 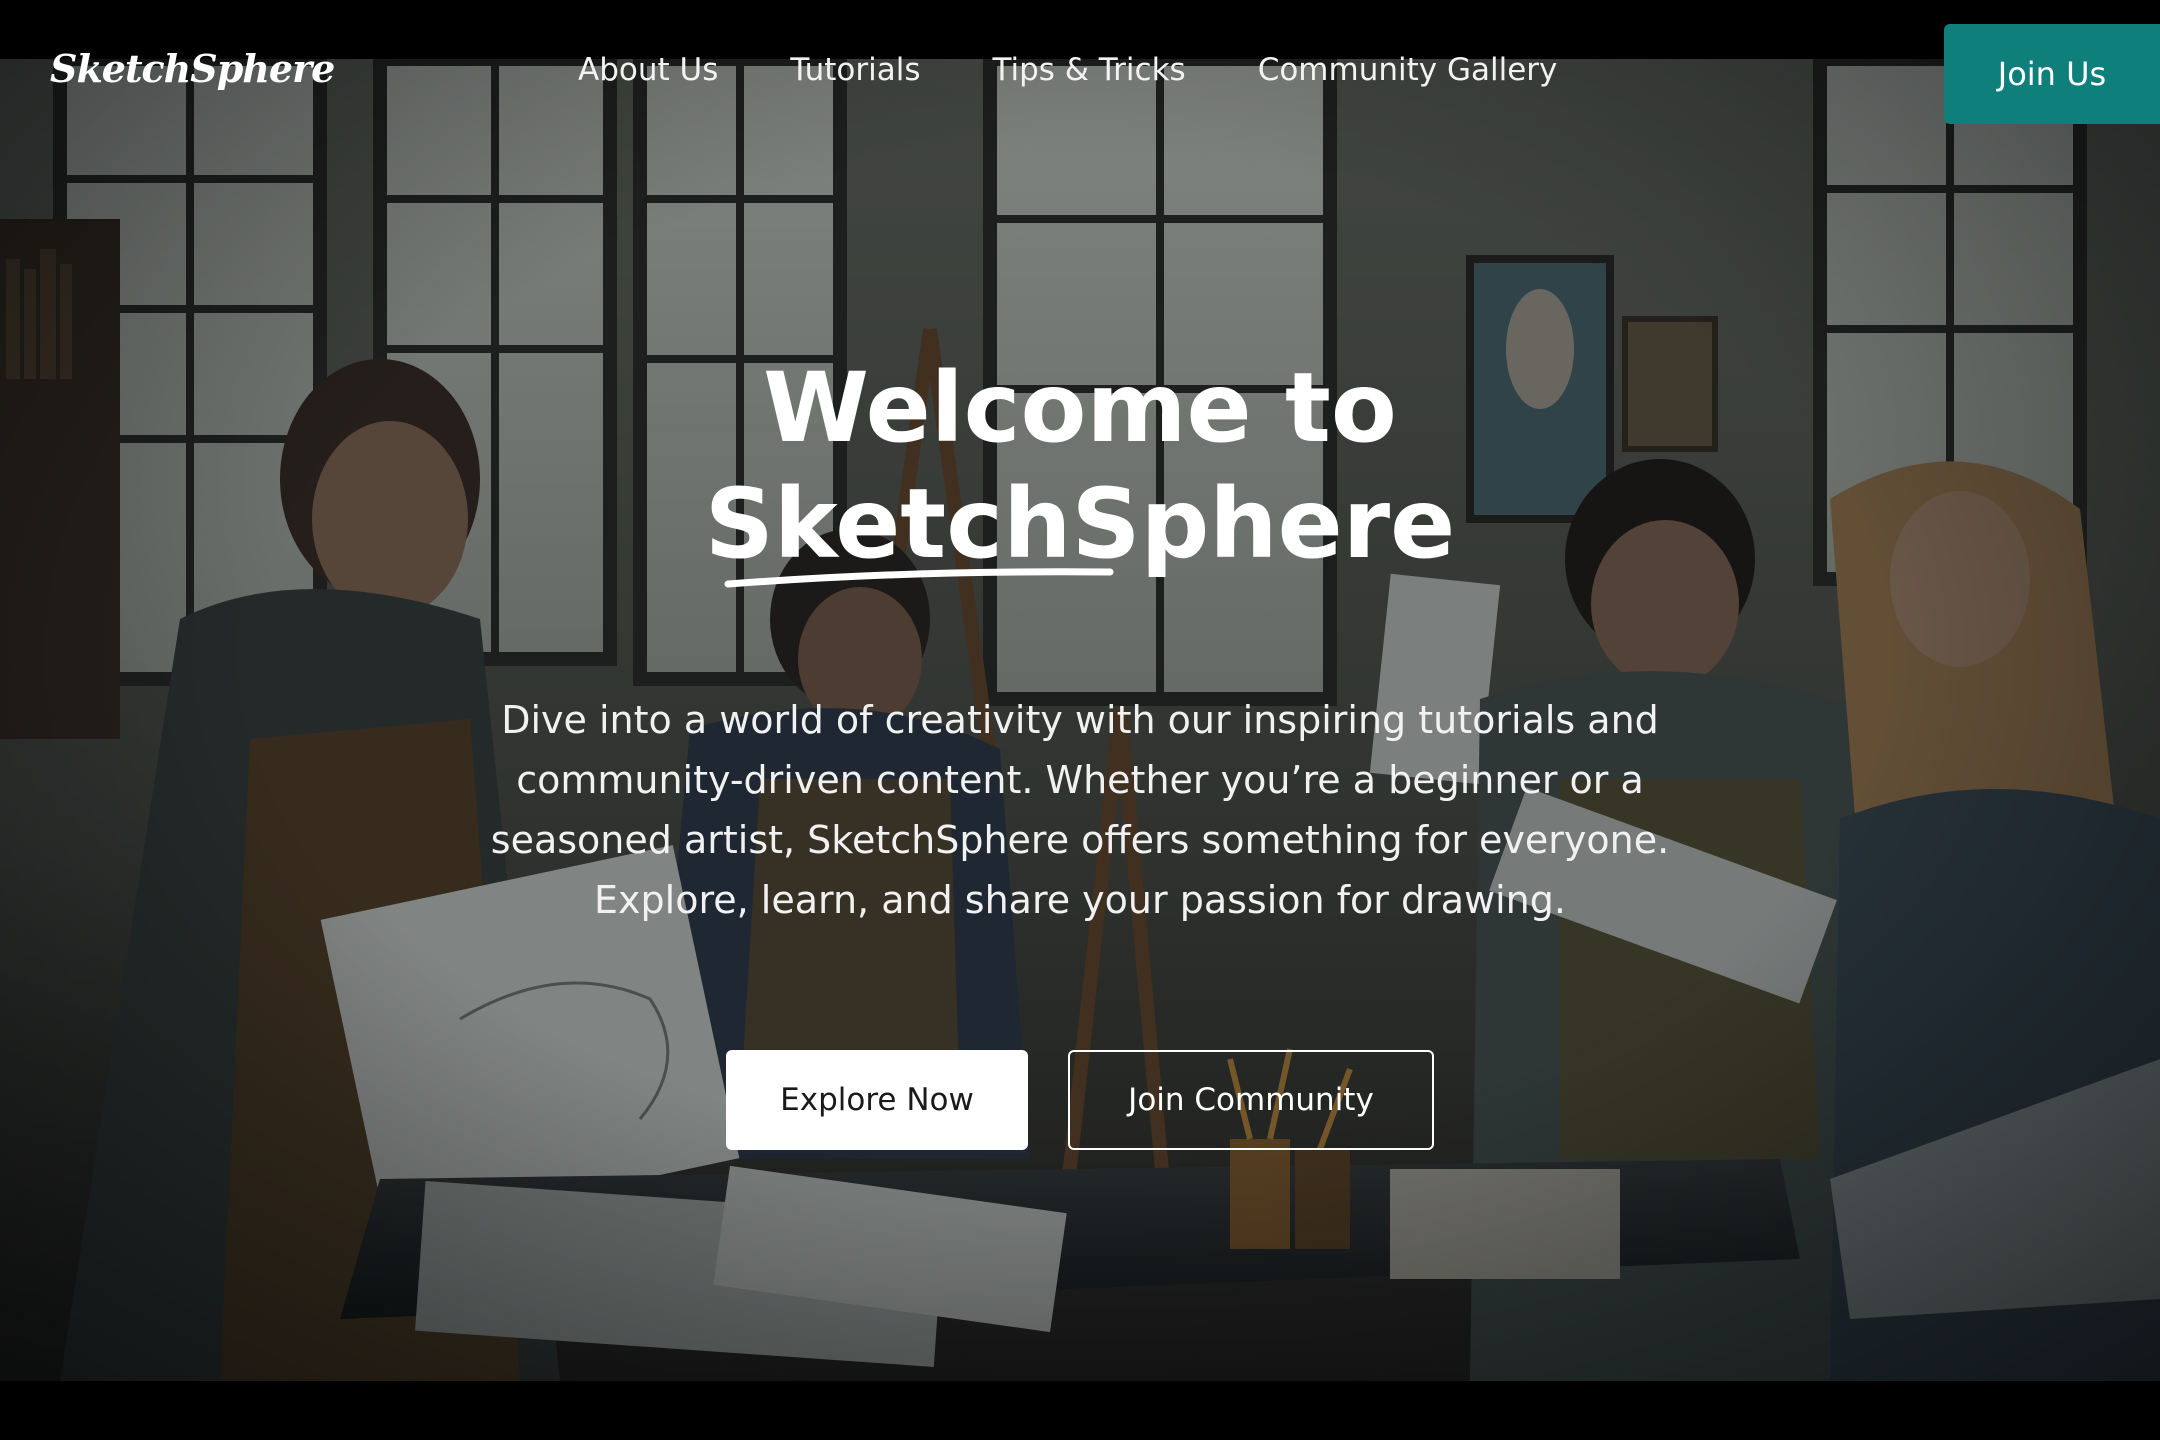 What do you see at coordinates (192, 68) in the screenshot?
I see `site-logo: SketchSphere` at bounding box center [192, 68].